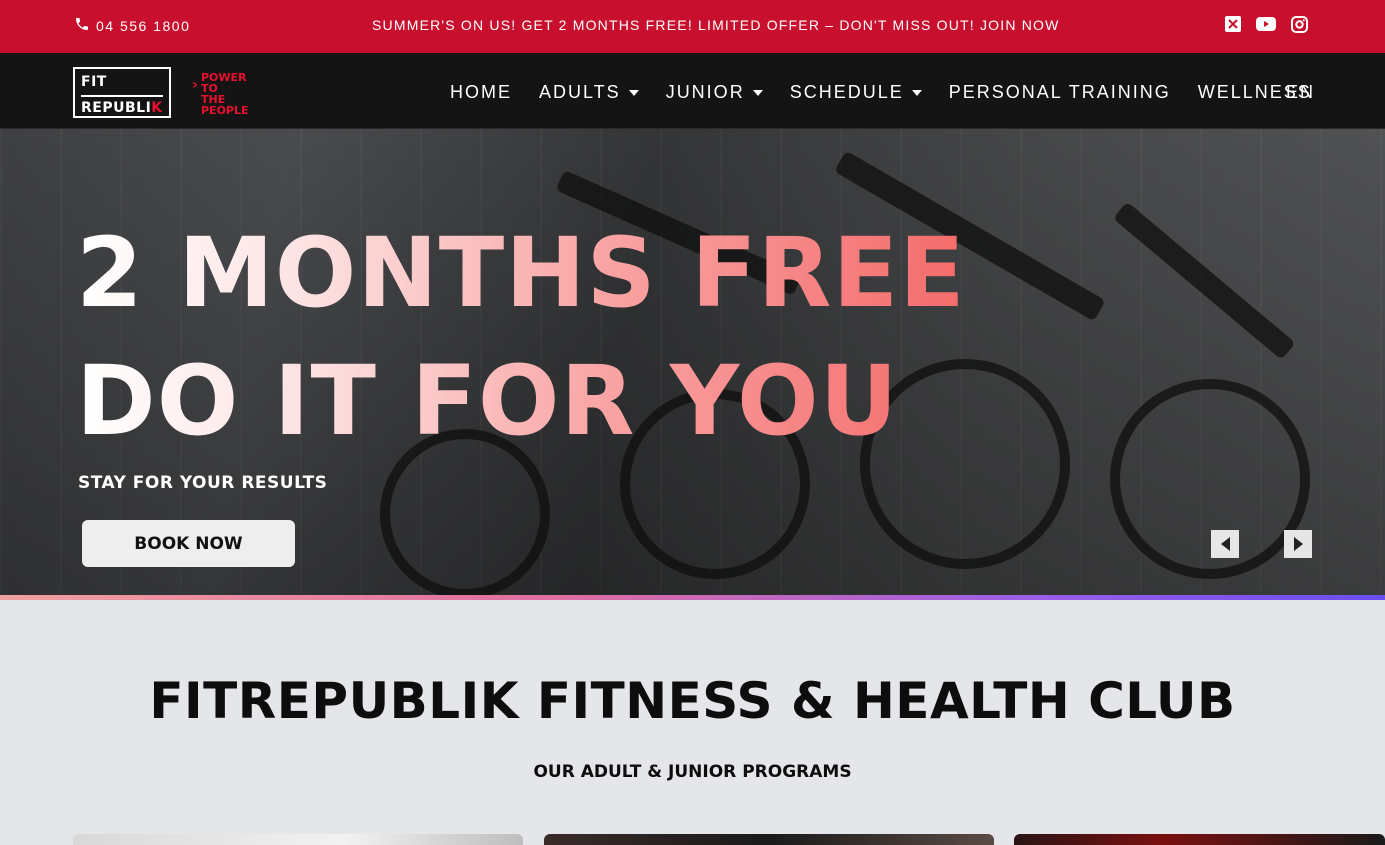  I want to click on logo-line2-text: REPUBLI, so click(116, 108).